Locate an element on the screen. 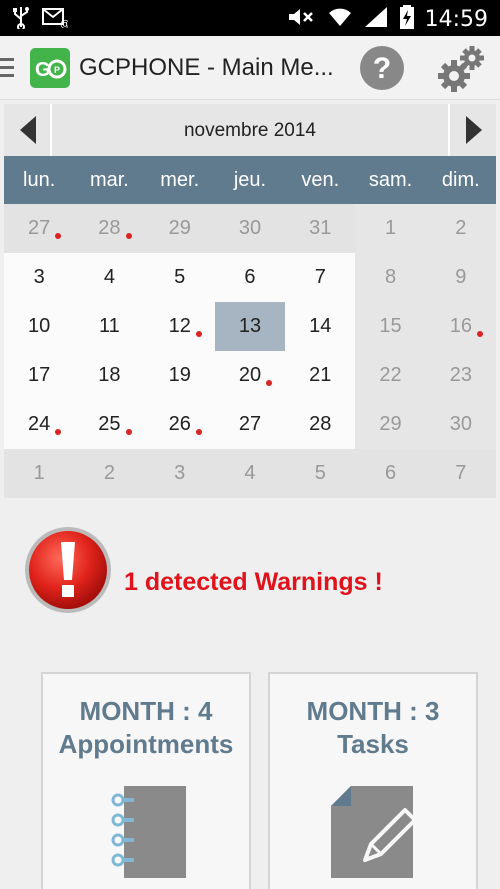  calendar-day-number: 28 is located at coordinates (320, 424).